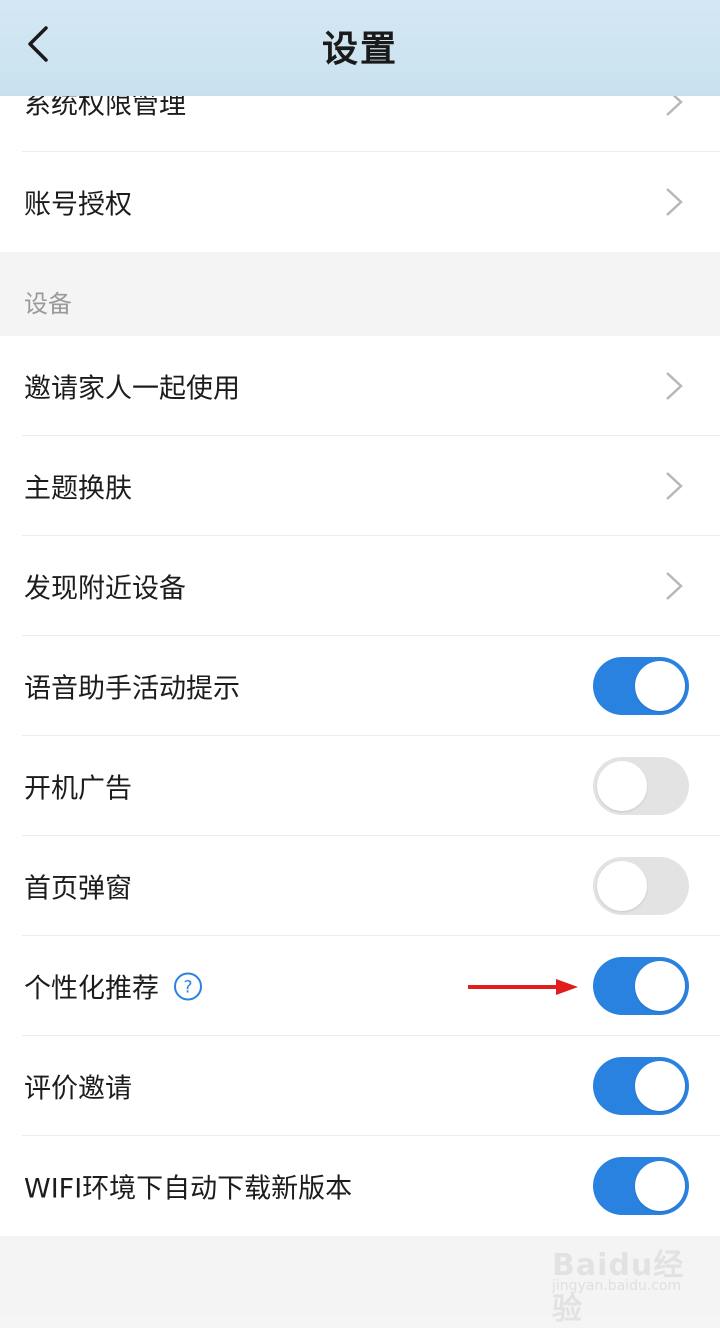  I want to click on watermark-logo: Baidu经验 jingyan.baidu.com, so click(622, 1282).